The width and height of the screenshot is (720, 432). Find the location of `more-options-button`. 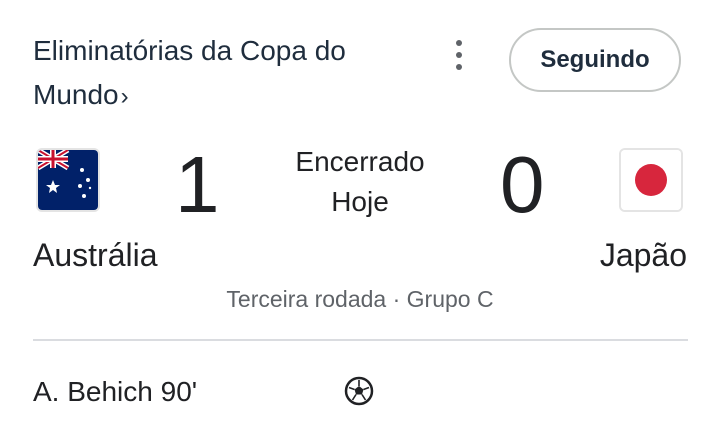

more-options-button is located at coordinates (459, 55).